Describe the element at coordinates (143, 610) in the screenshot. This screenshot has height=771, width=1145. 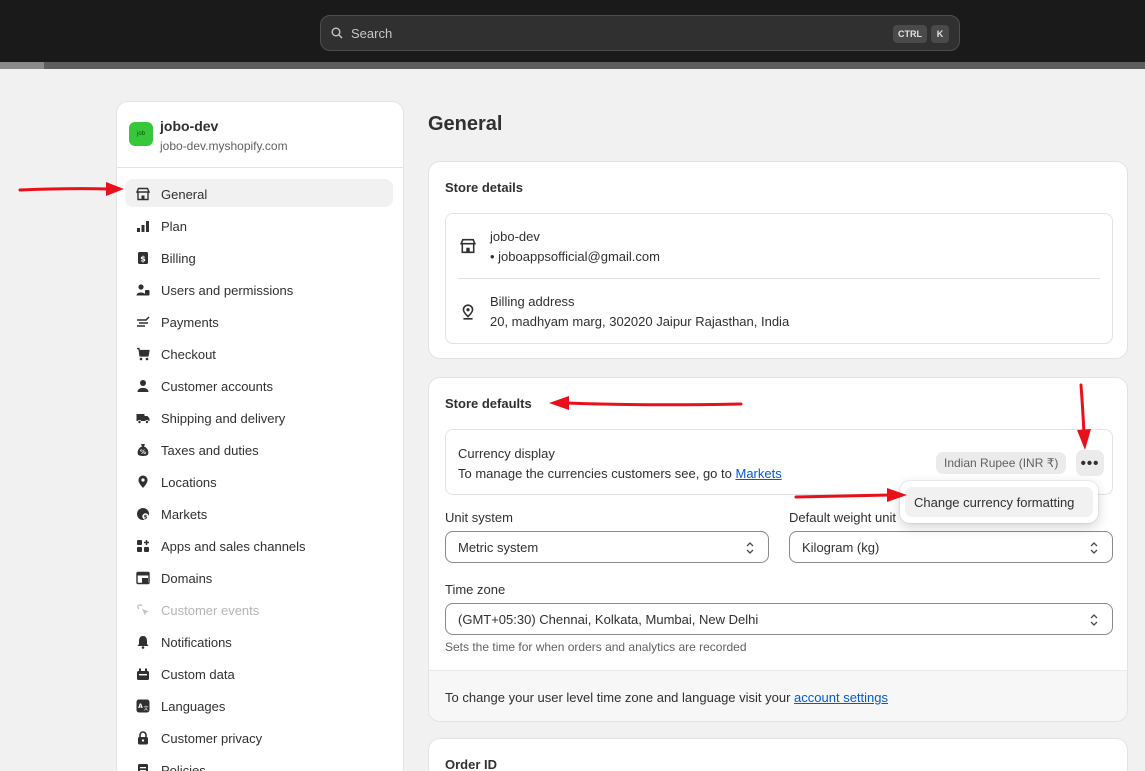
I see `cursor-icon` at that location.